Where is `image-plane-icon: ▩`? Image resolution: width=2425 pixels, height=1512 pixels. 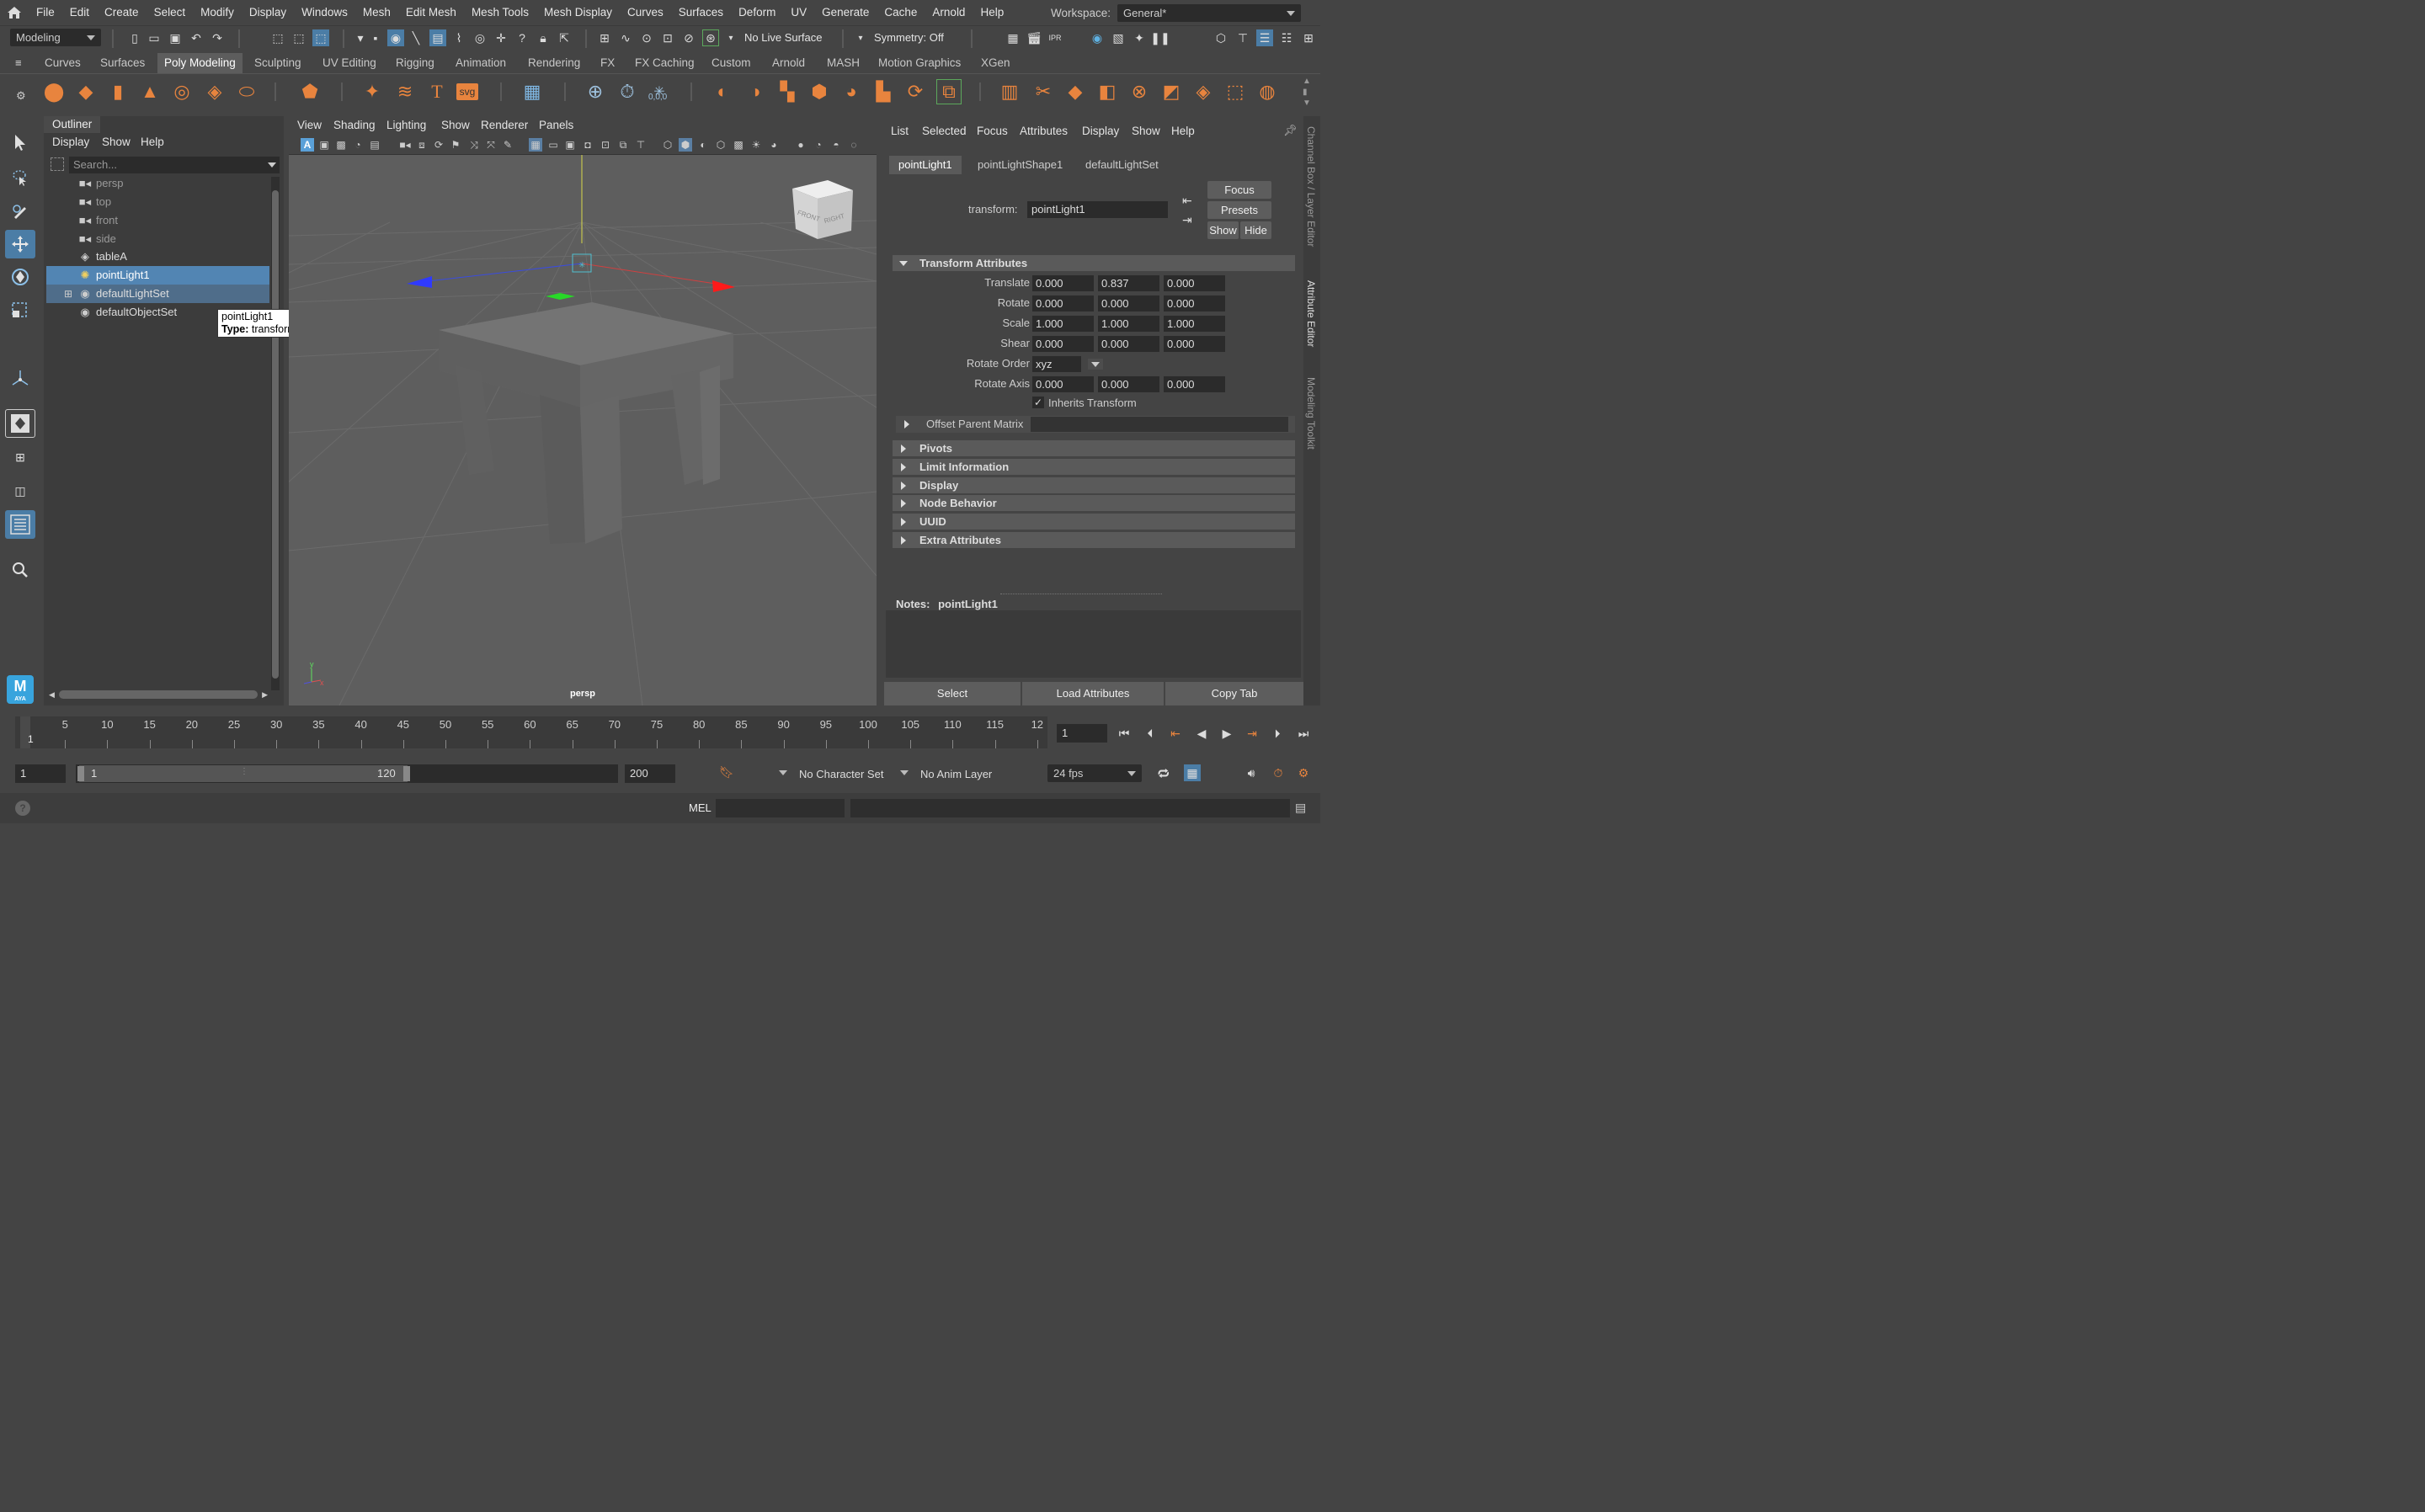 image-plane-icon: ▩ is located at coordinates (341, 145).